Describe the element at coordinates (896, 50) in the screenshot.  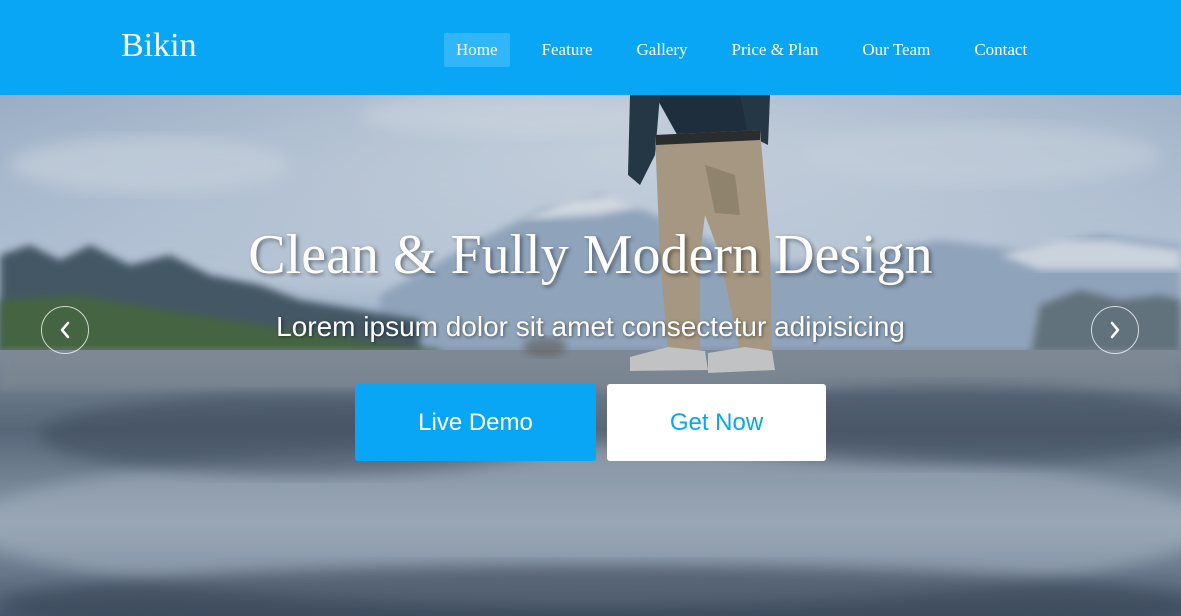
I see `nav-item-our-team: Our Team` at that location.